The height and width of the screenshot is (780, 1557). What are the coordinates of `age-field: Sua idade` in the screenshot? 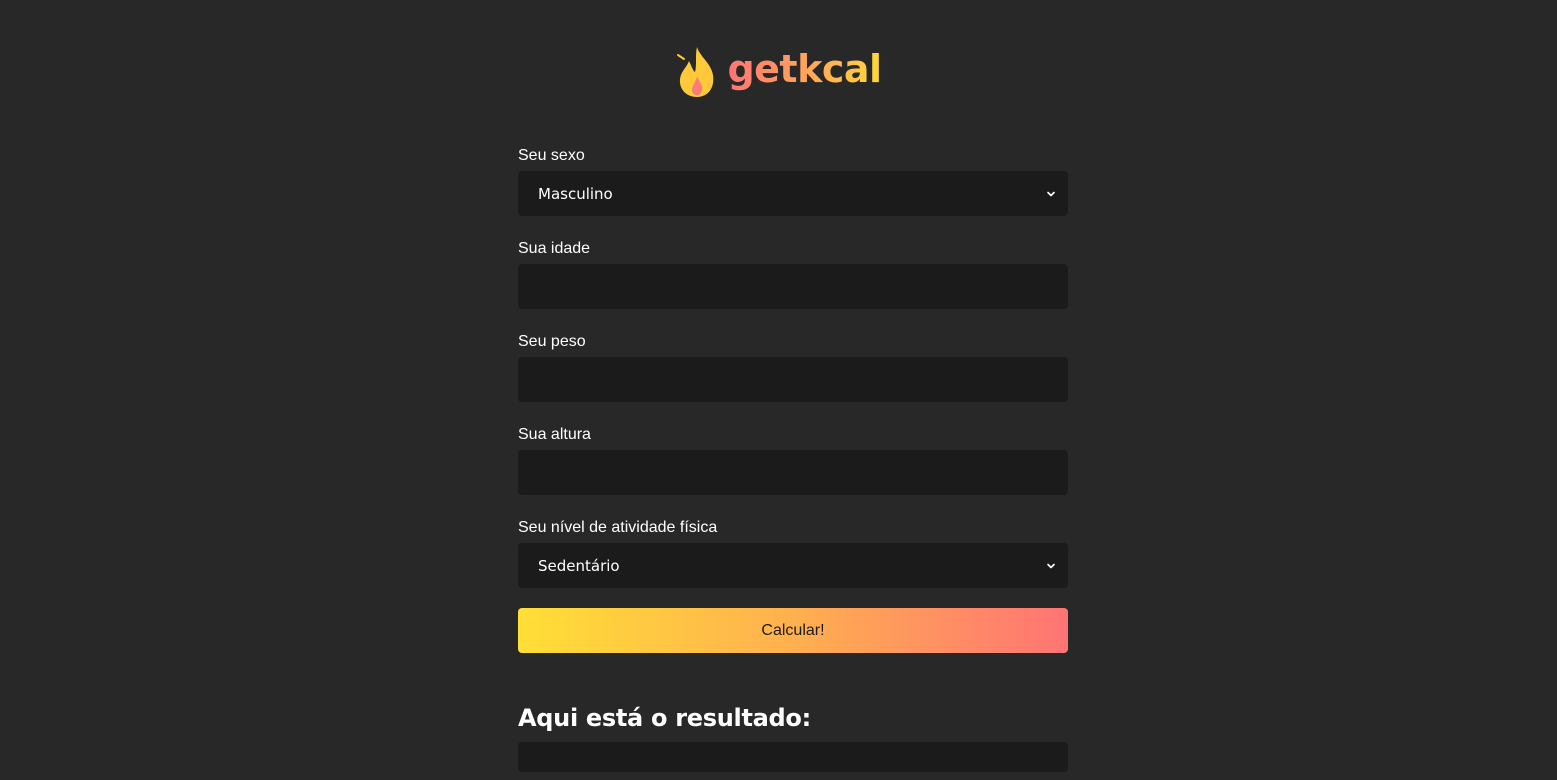 It's located at (793, 274).